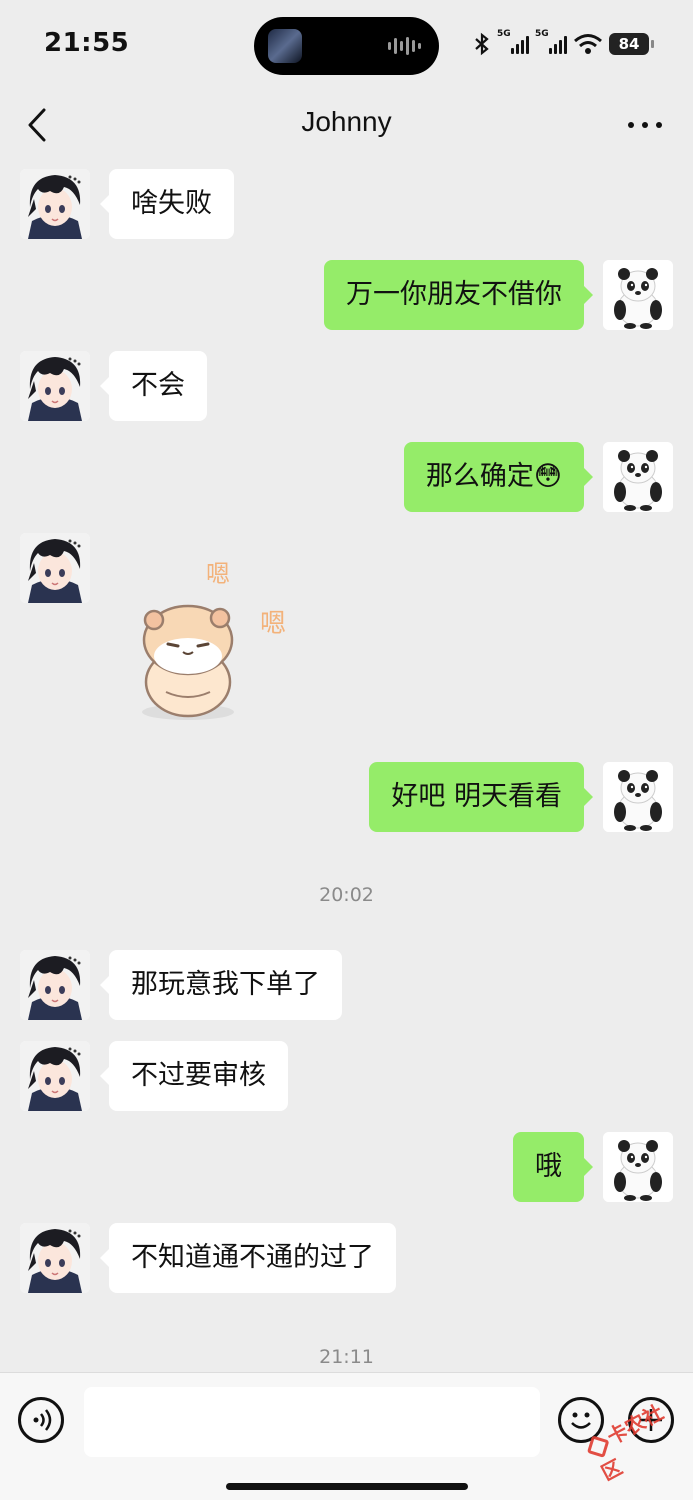 This screenshot has height=1500, width=693. What do you see at coordinates (153, 386) in the screenshot?
I see `incoming-message: 不会` at bounding box center [153, 386].